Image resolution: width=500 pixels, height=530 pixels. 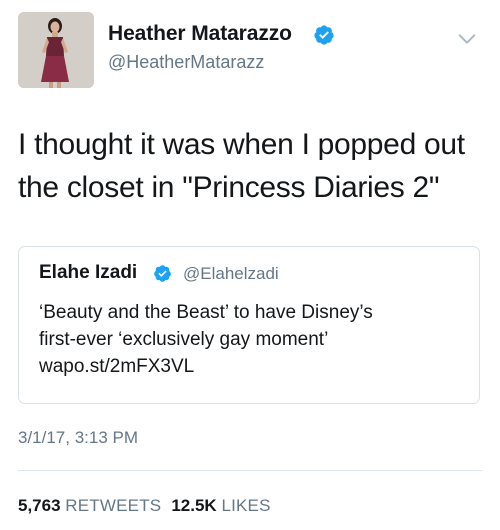 I want to click on likes-label: LIKES, so click(x=246, y=505).